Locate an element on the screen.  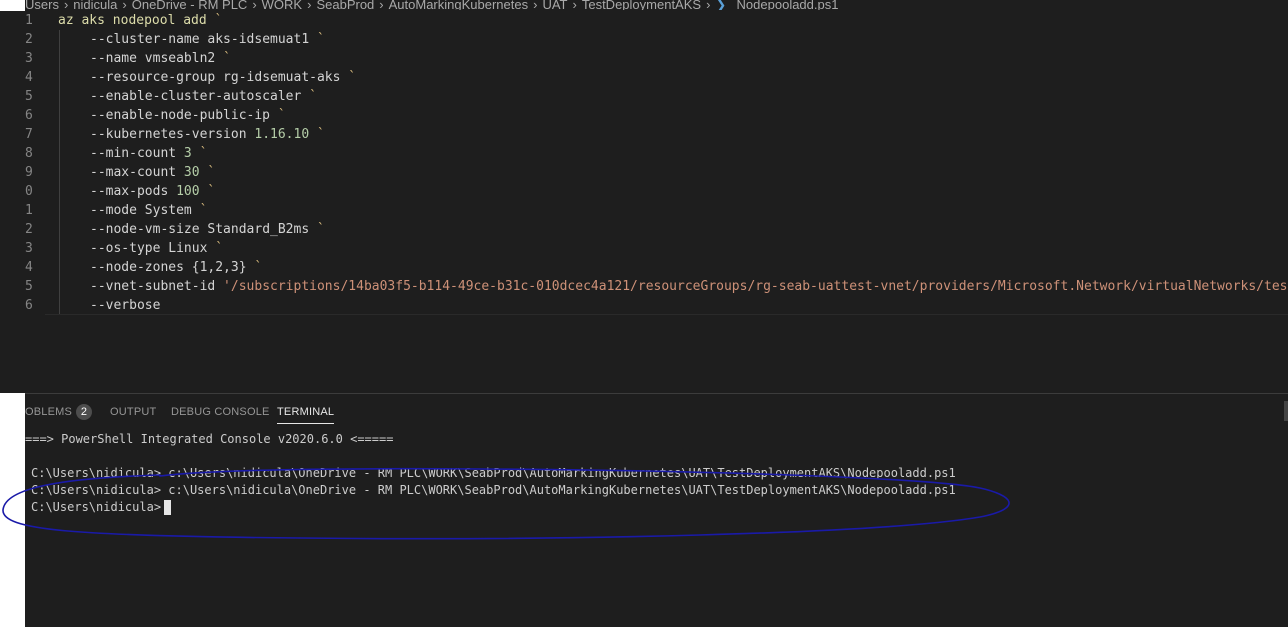
code-token-param: --min-count is located at coordinates (133, 153).